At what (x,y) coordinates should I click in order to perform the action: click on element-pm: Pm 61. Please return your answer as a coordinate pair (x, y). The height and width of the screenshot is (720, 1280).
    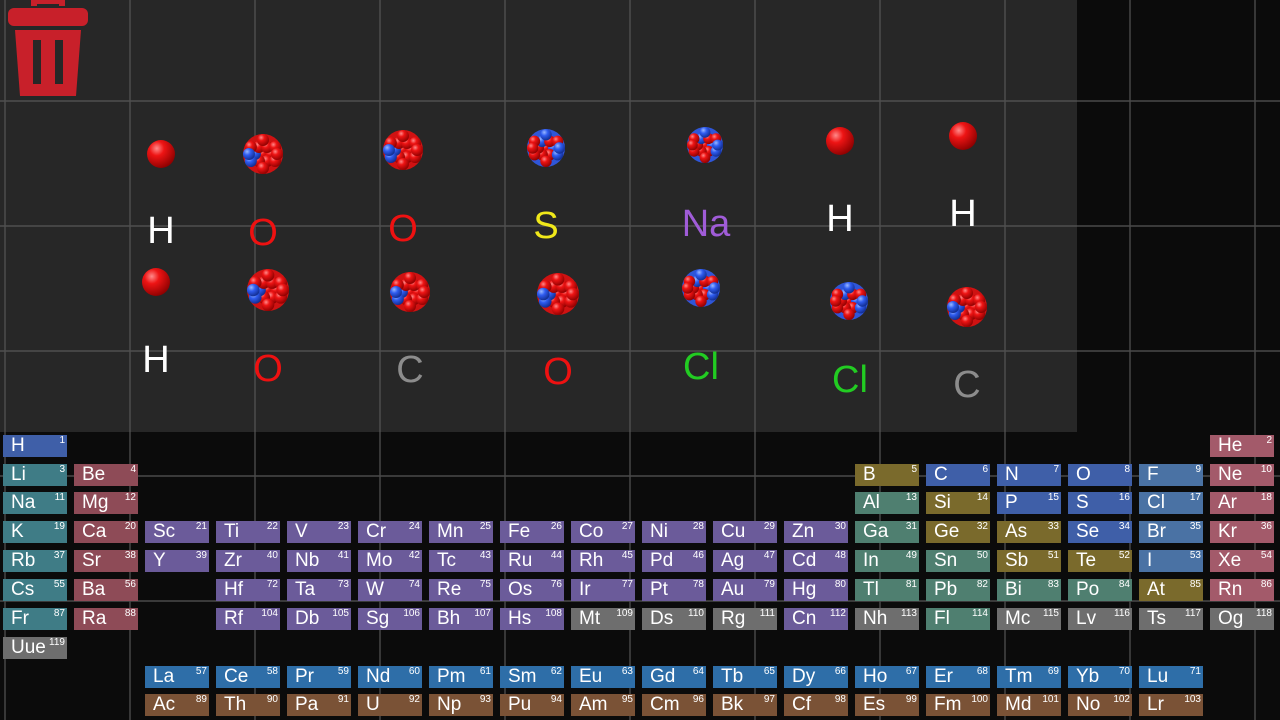
    Looking at the image, I should click on (461, 677).